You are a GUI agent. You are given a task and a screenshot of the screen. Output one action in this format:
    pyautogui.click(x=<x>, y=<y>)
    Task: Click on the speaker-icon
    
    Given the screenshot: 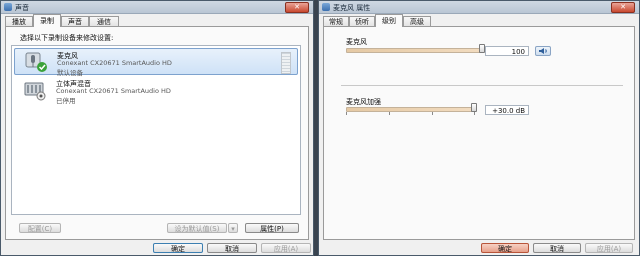 What is the action you would take?
    pyautogui.click(x=543, y=51)
    